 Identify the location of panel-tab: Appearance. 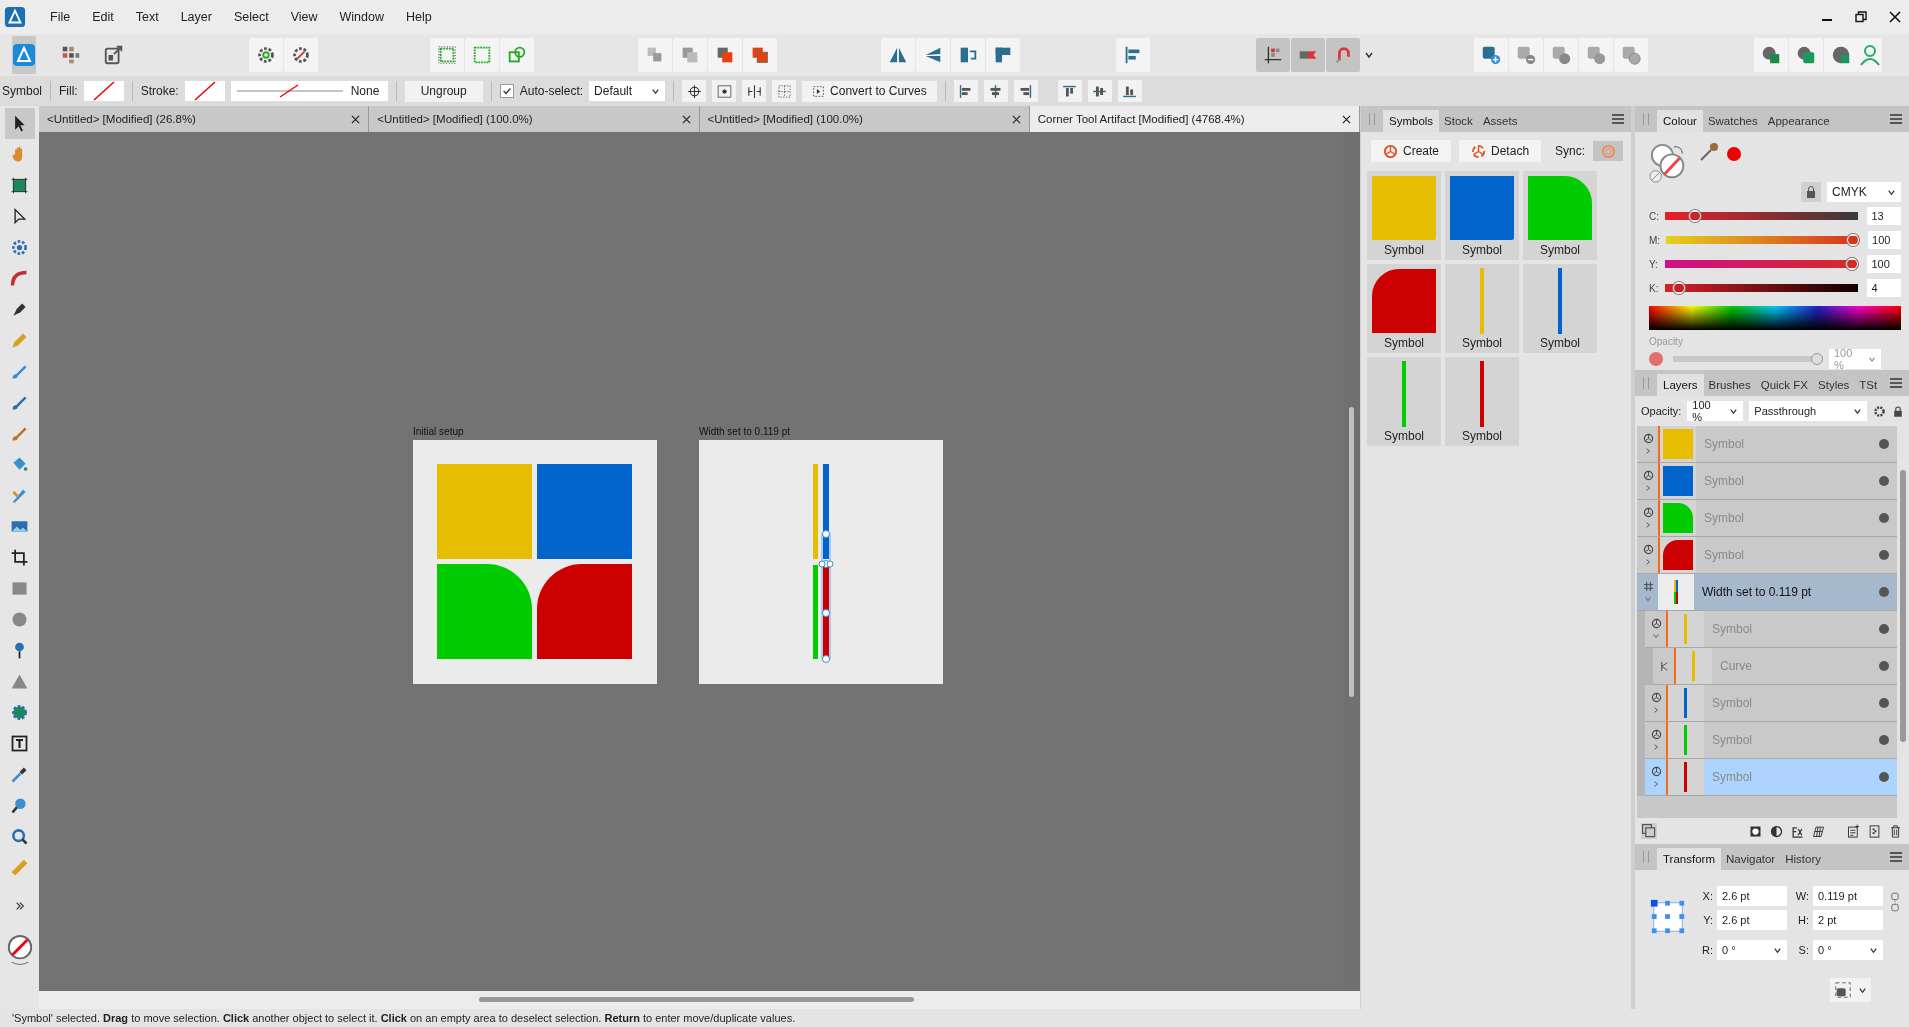
(1798, 121).